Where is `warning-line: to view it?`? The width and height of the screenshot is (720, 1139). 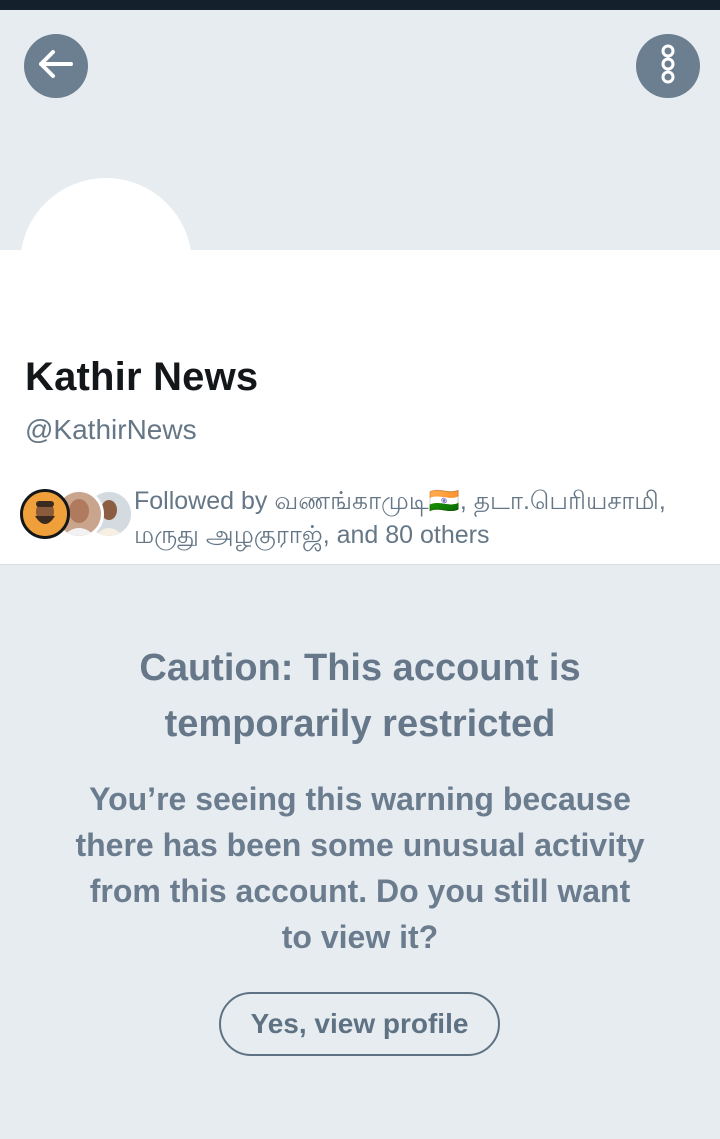
warning-line: to view it? is located at coordinates (360, 937).